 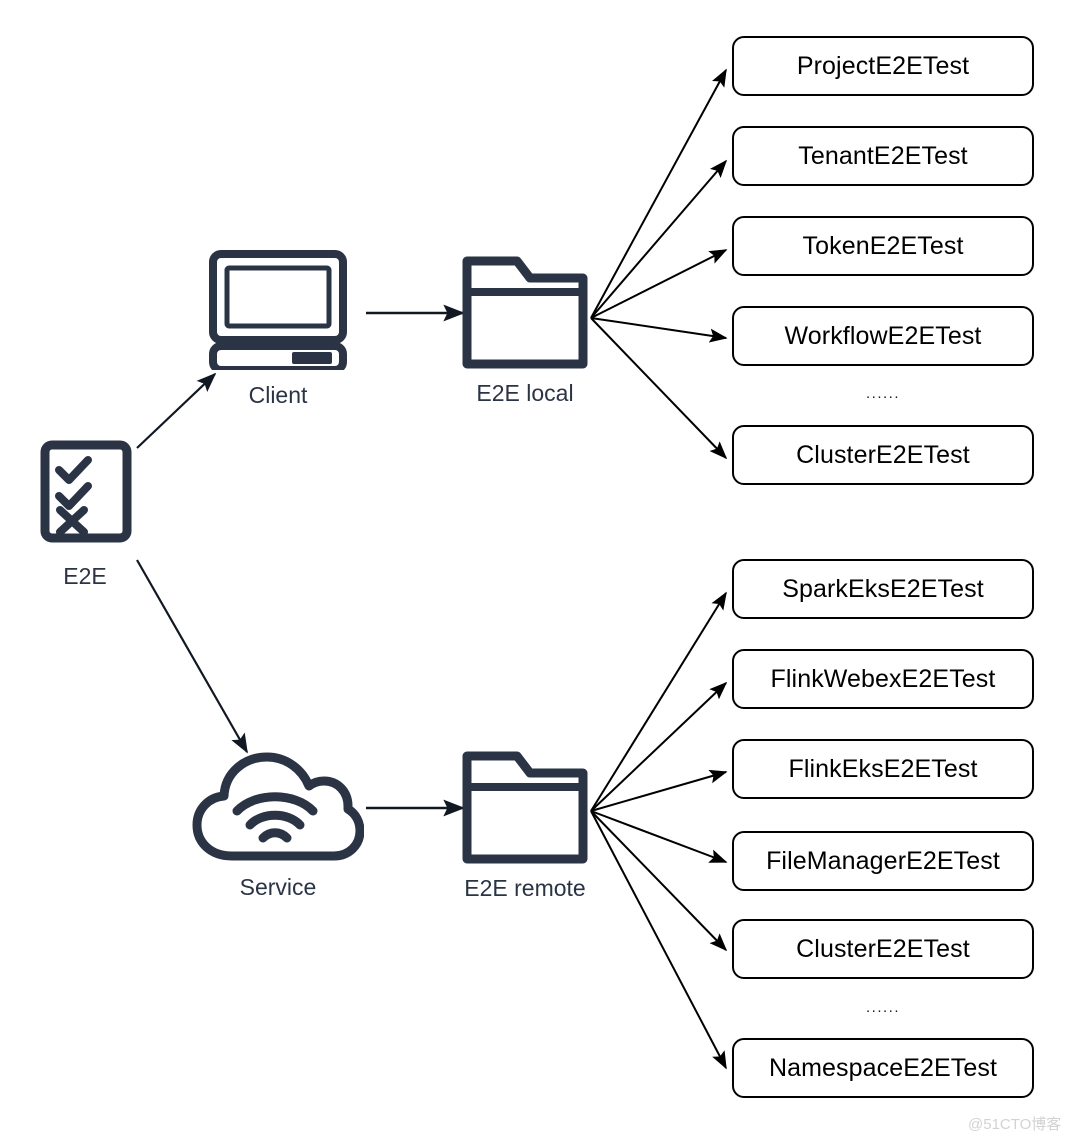 I want to click on desktop-computer-icon, so click(x=278, y=312).